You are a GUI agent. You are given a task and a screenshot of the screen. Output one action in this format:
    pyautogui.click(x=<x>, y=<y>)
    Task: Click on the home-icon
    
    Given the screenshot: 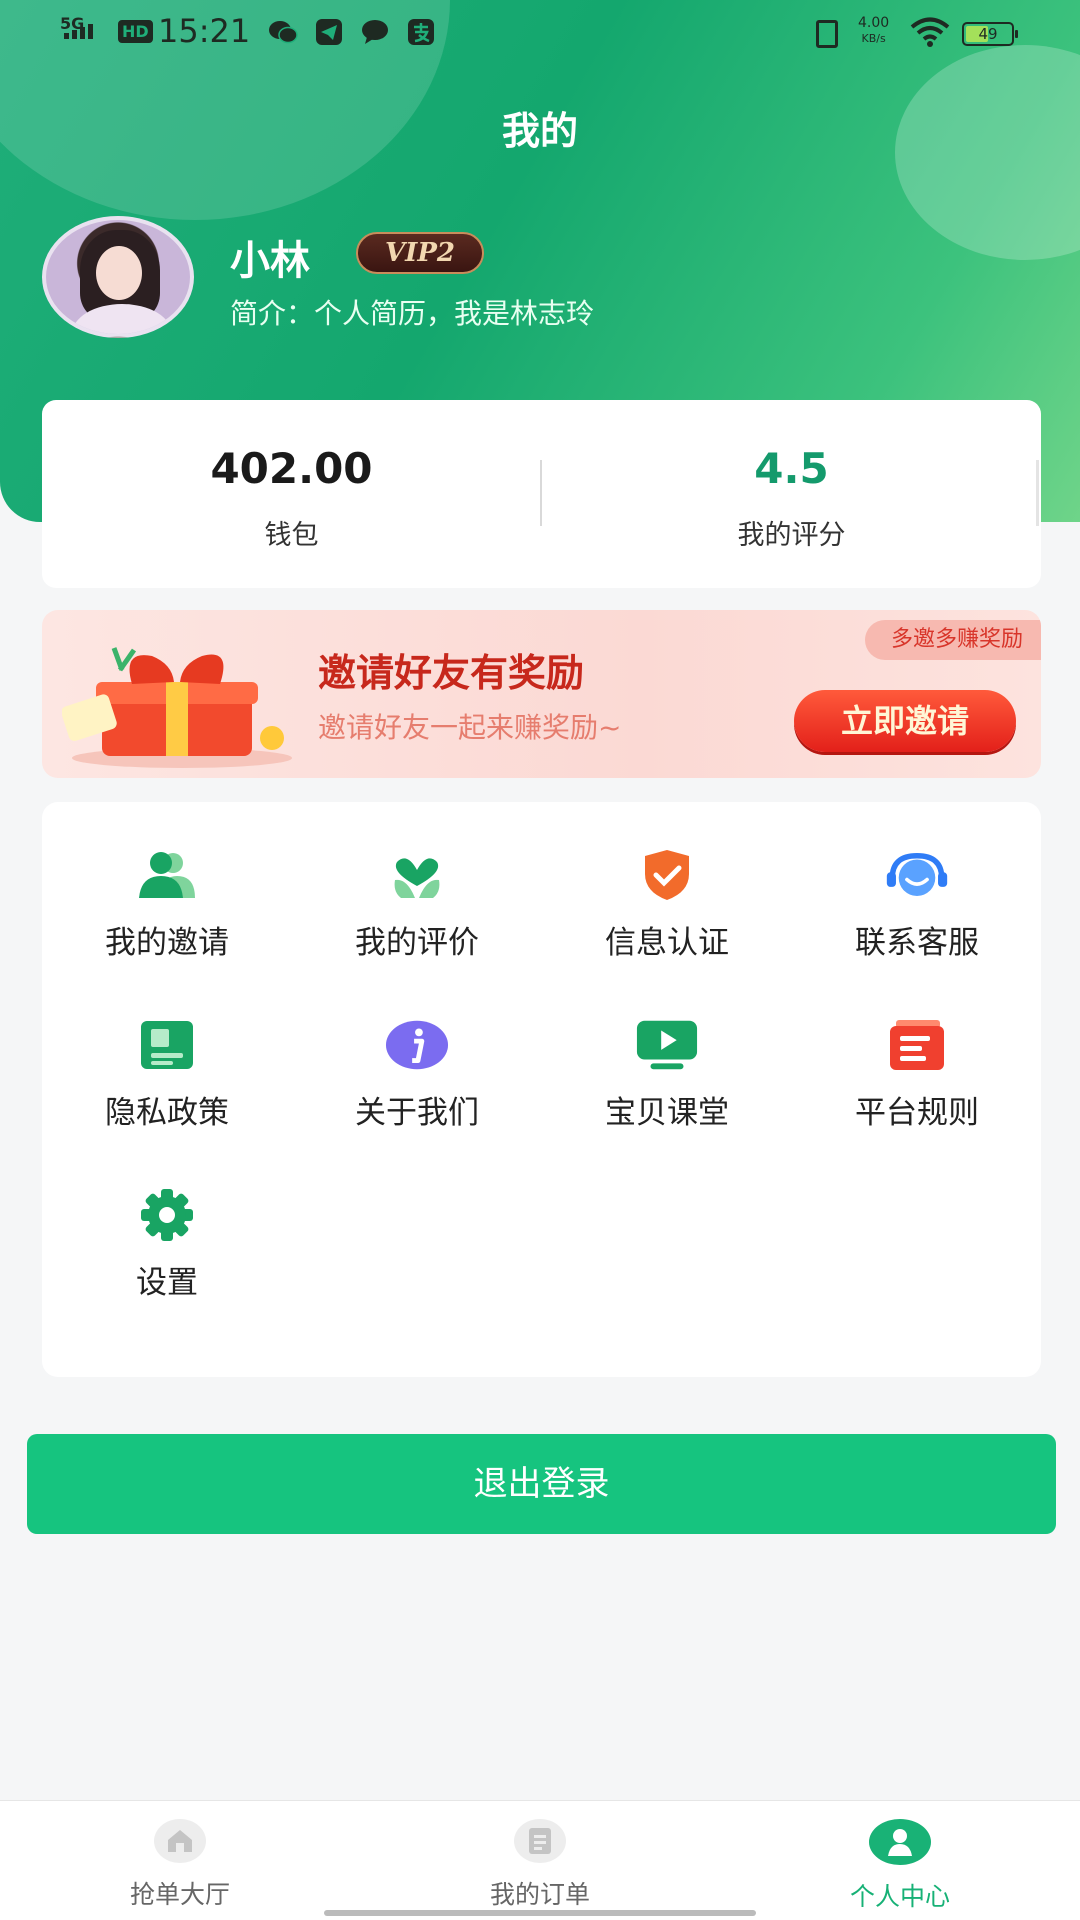 What is the action you would take?
    pyautogui.click(x=180, y=1841)
    